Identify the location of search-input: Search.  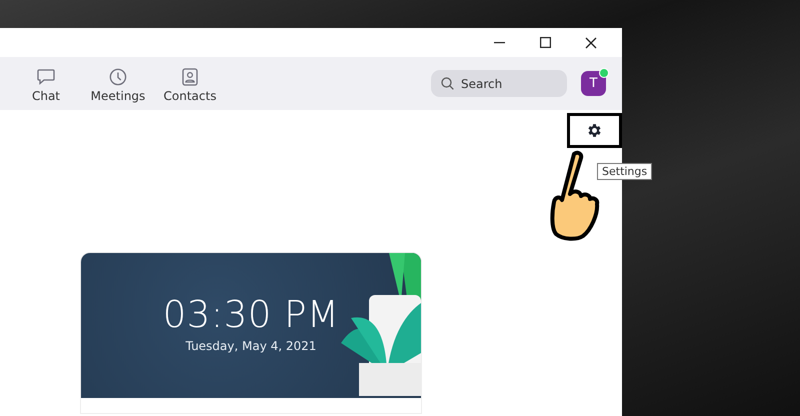
(506, 83).